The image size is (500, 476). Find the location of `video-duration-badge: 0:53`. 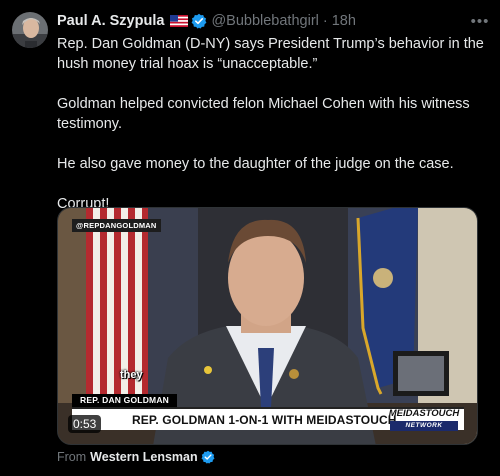

video-duration-badge: 0:53 is located at coordinates (85, 424).